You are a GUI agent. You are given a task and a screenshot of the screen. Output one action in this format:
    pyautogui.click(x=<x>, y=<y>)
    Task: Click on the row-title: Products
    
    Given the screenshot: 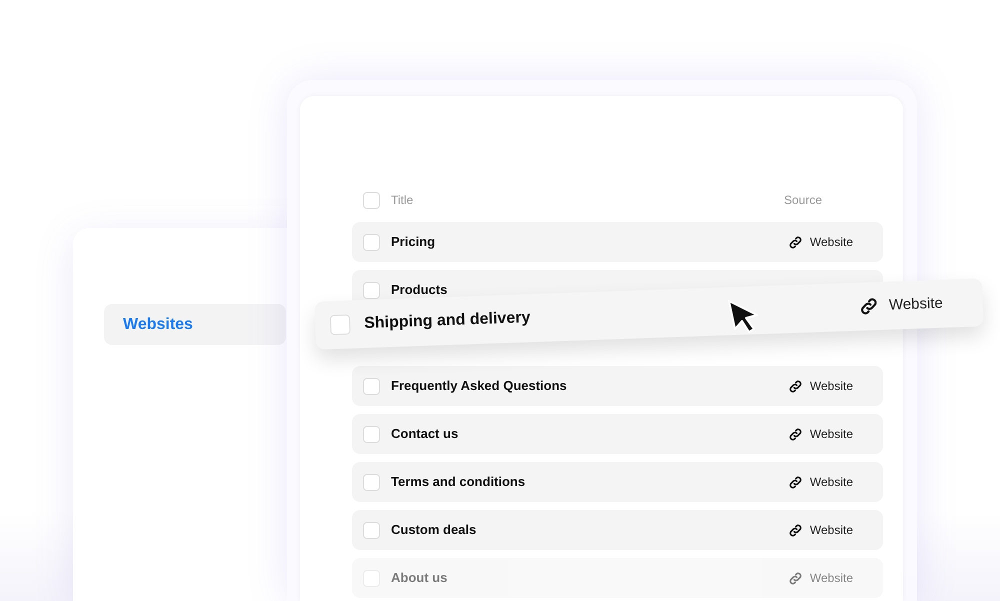 What is the action you would take?
    pyautogui.click(x=419, y=290)
    